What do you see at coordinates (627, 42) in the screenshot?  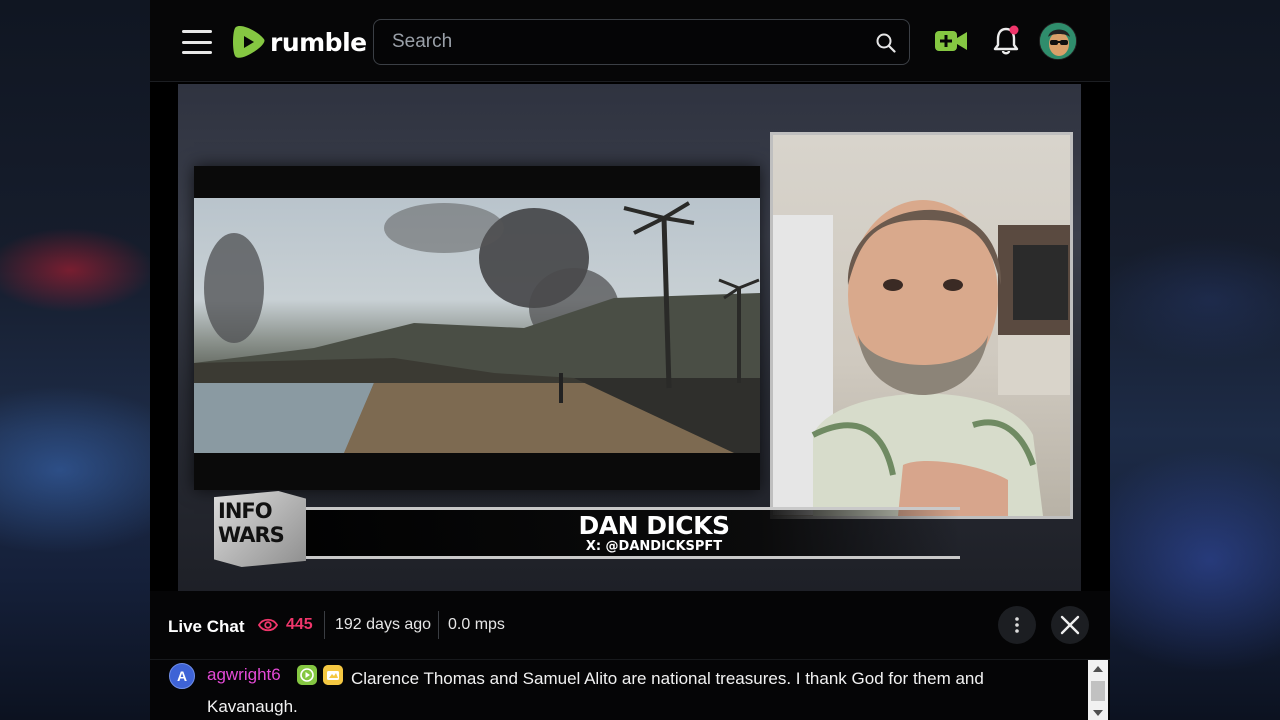 I see `search-input` at bounding box center [627, 42].